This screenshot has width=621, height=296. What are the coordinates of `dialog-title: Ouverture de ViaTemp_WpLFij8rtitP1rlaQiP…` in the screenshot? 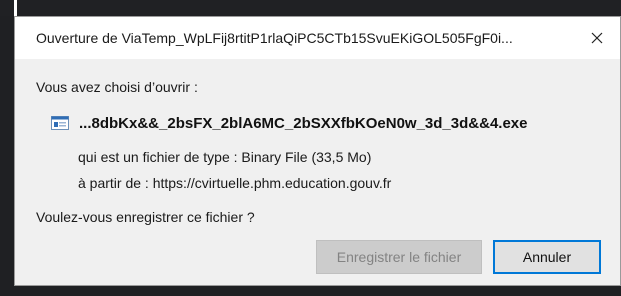 It's located at (274, 38).